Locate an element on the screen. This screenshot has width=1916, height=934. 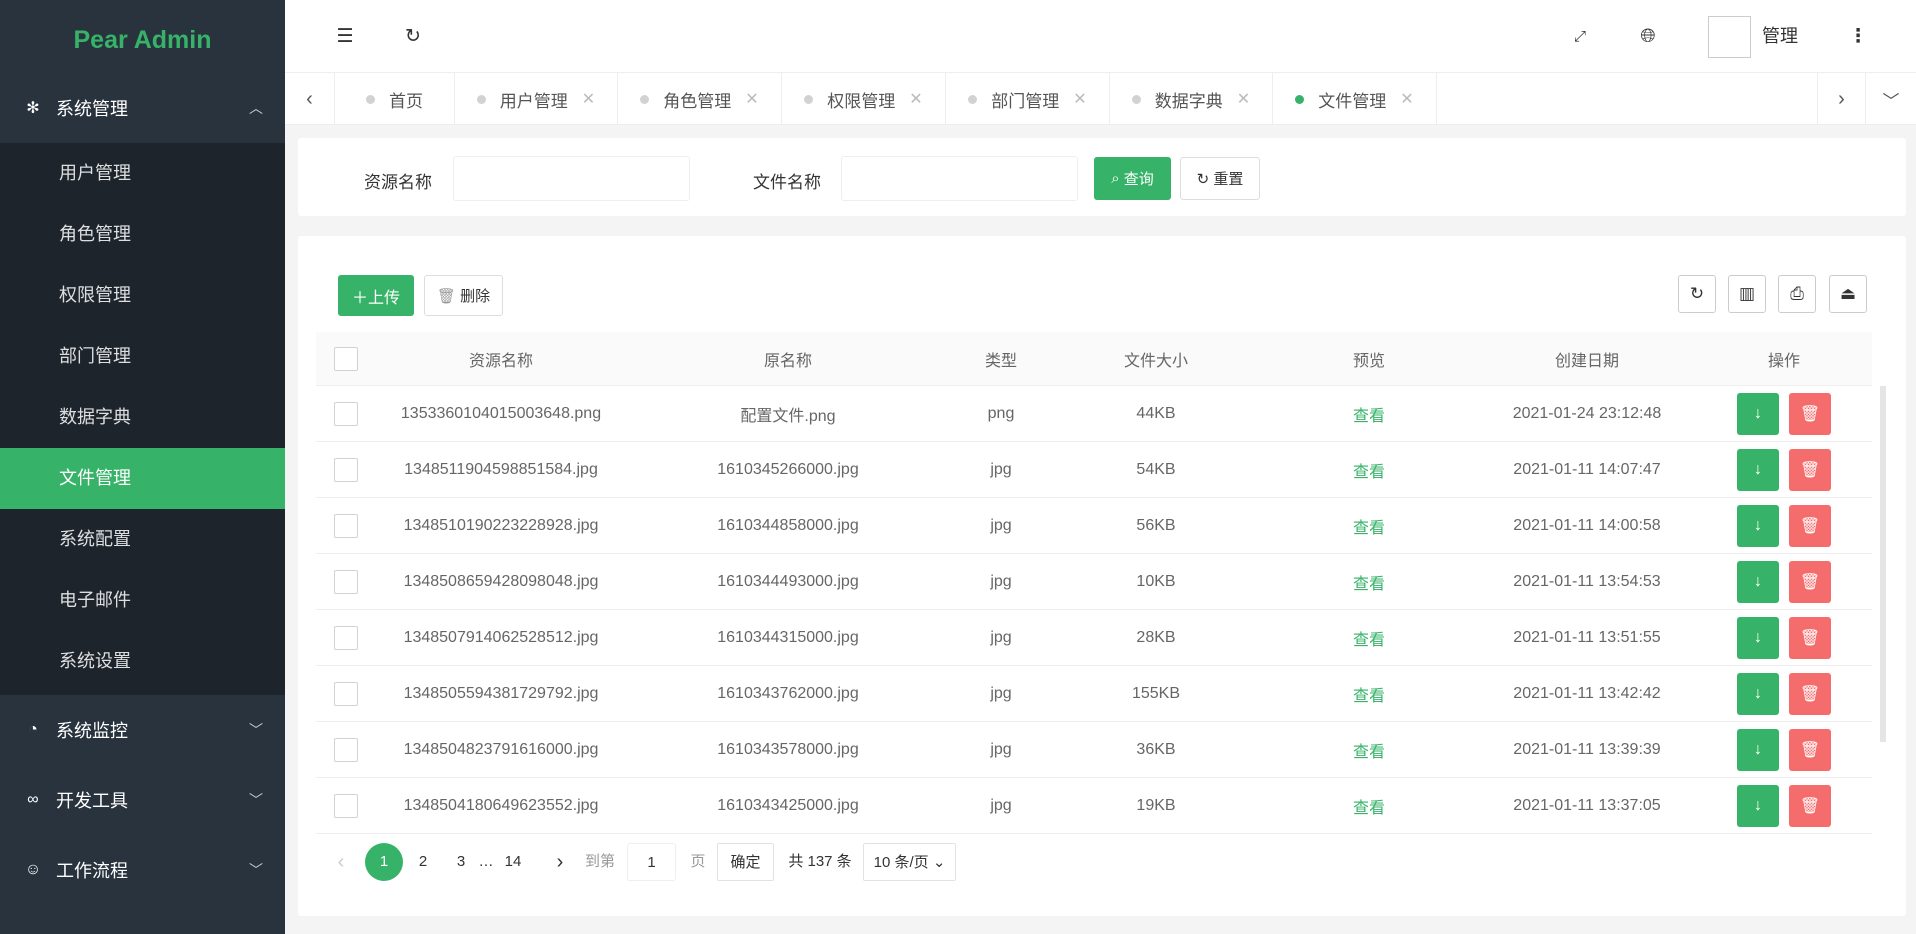
page-size-select: 10 条/页 ⌄ is located at coordinates (909, 862).